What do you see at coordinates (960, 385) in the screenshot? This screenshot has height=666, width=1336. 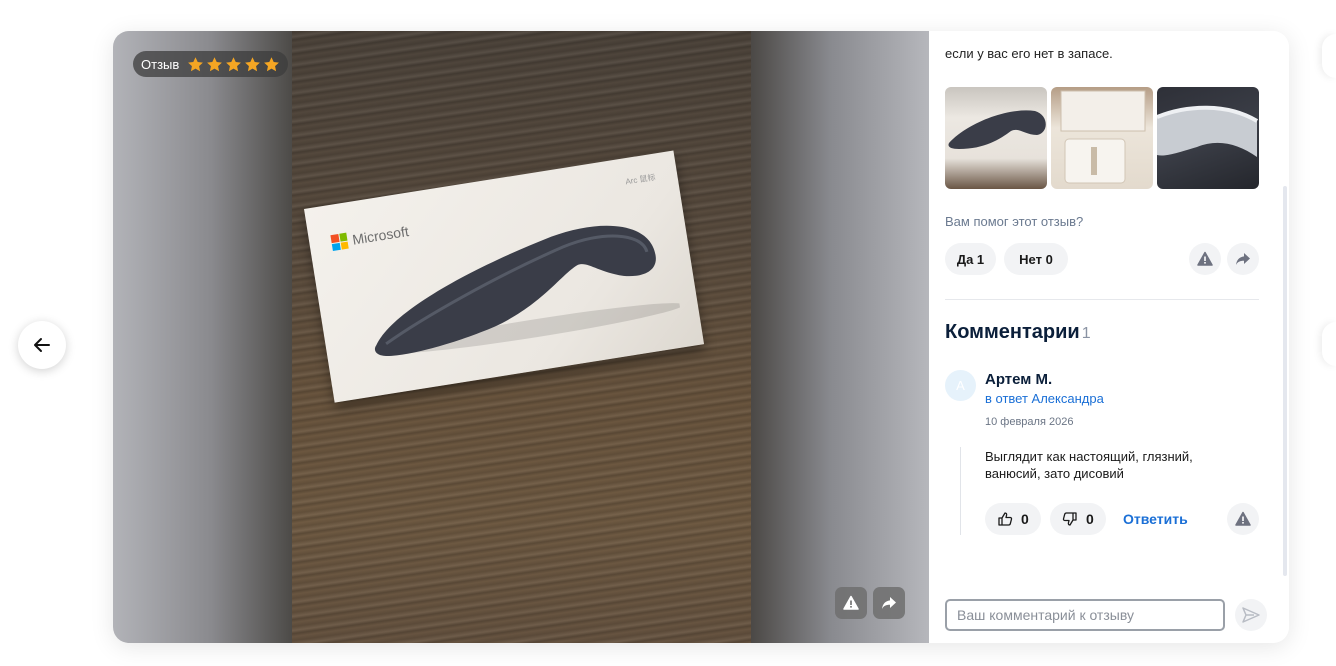 I see `avatar: А` at bounding box center [960, 385].